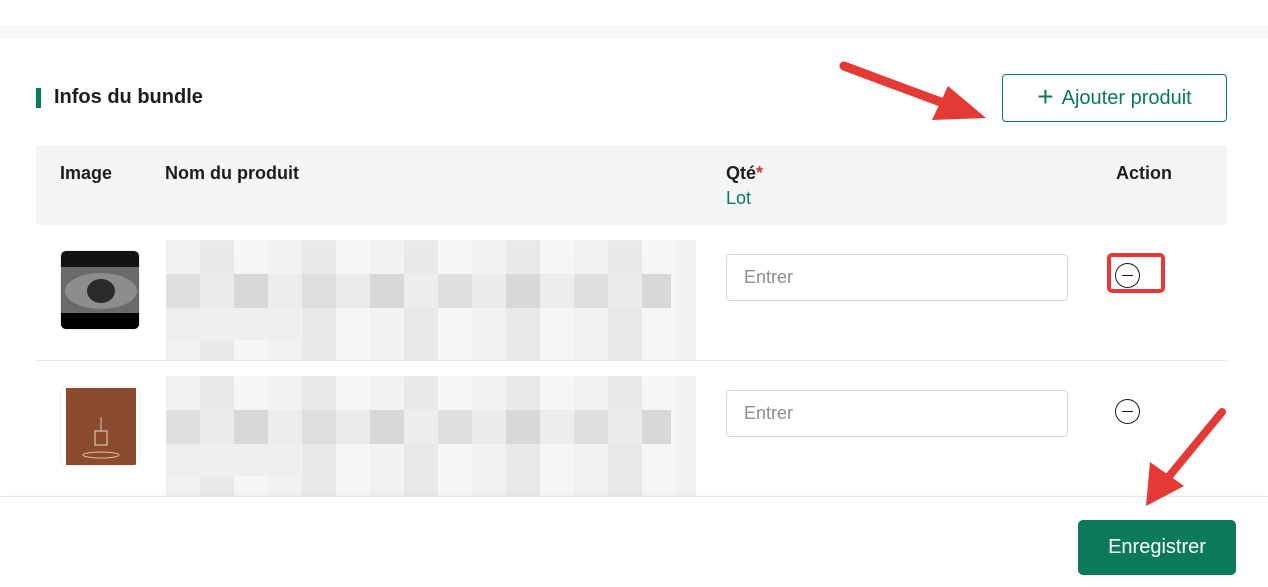 This screenshot has width=1268, height=587. What do you see at coordinates (232, 173) in the screenshot?
I see `header-product-name: Nom du produit` at bounding box center [232, 173].